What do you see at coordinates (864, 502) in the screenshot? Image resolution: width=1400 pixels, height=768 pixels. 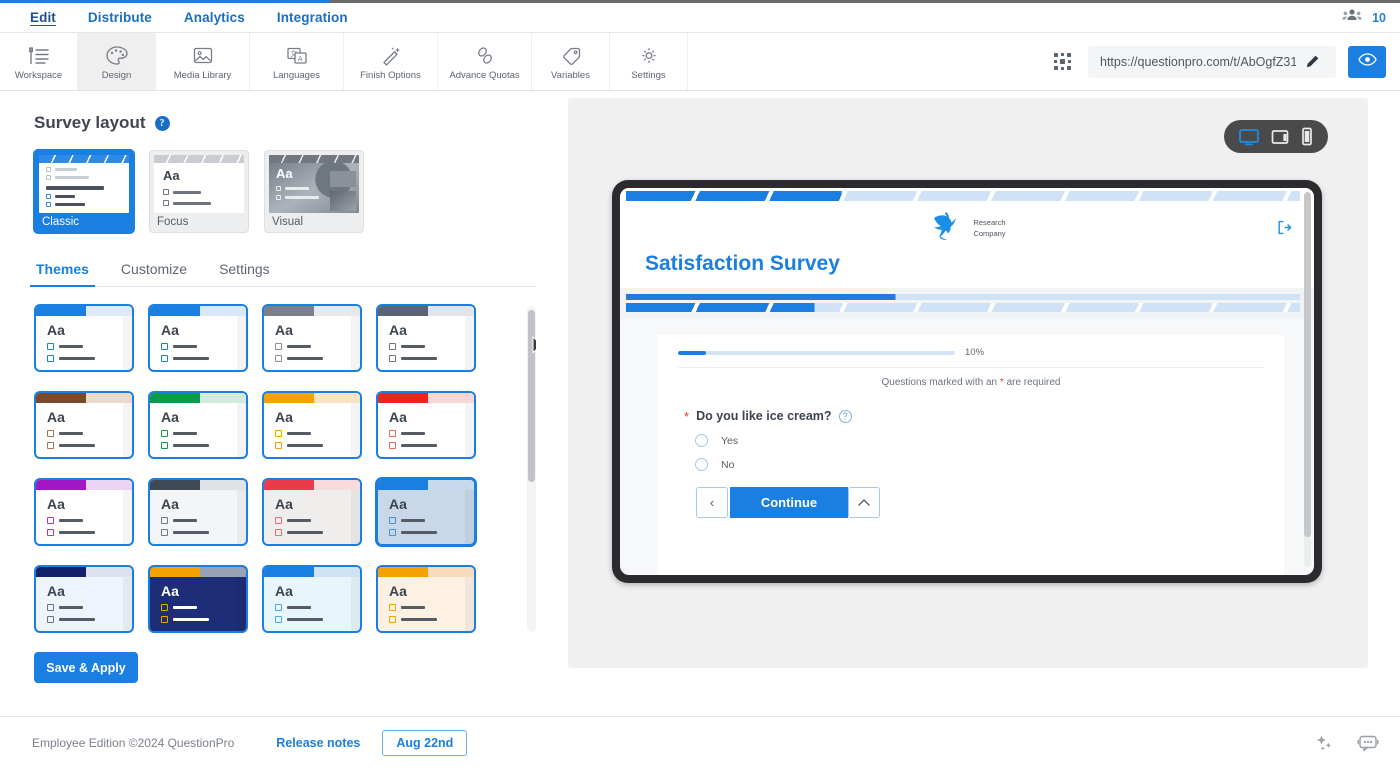 I see `scroll-up-button` at bounding box center [864, 502].